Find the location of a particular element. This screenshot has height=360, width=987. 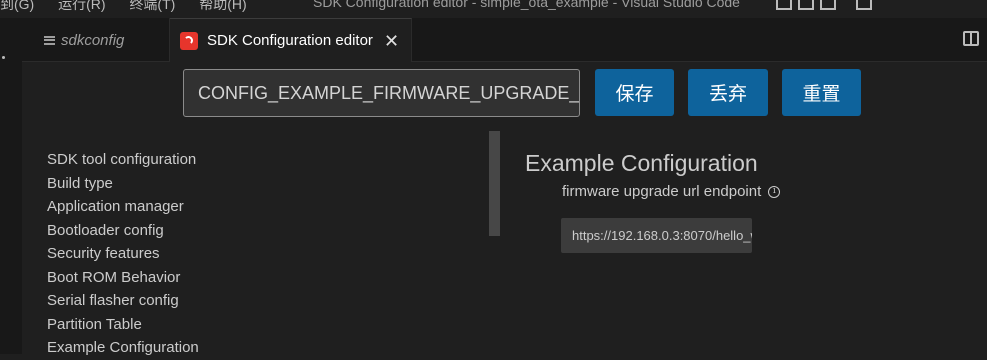

url-endpoint-input: https://192.168.0.3:8070/hello_world.bin is located at coordinates (656, 235).